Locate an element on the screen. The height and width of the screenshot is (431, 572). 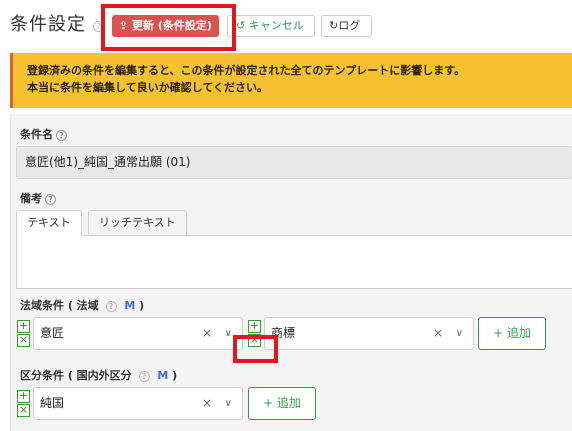
division-select-1-clear-icon: × is located at coordinates (207, 403).